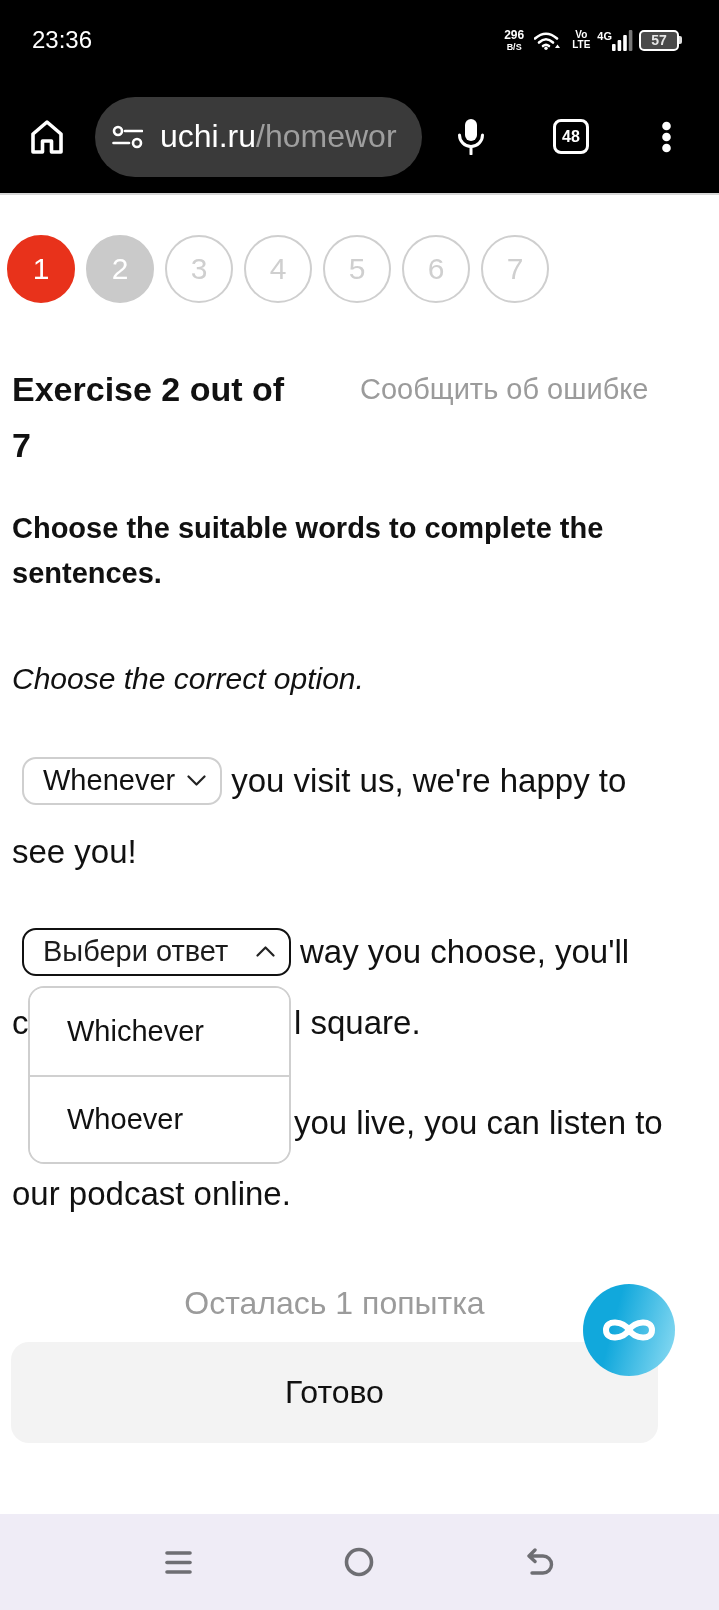  Describe the element at coordinates (178, 1562) in the screenshot. I see `menu-icon` at that location.